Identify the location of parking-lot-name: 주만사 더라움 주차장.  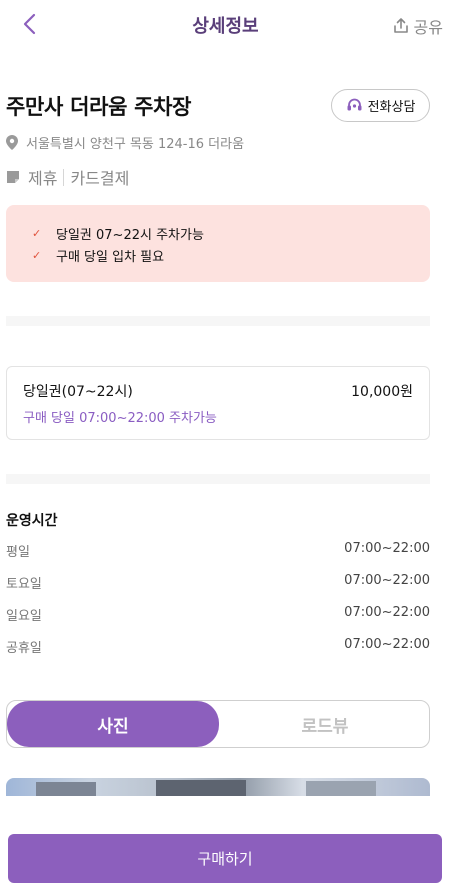
(99, 107).